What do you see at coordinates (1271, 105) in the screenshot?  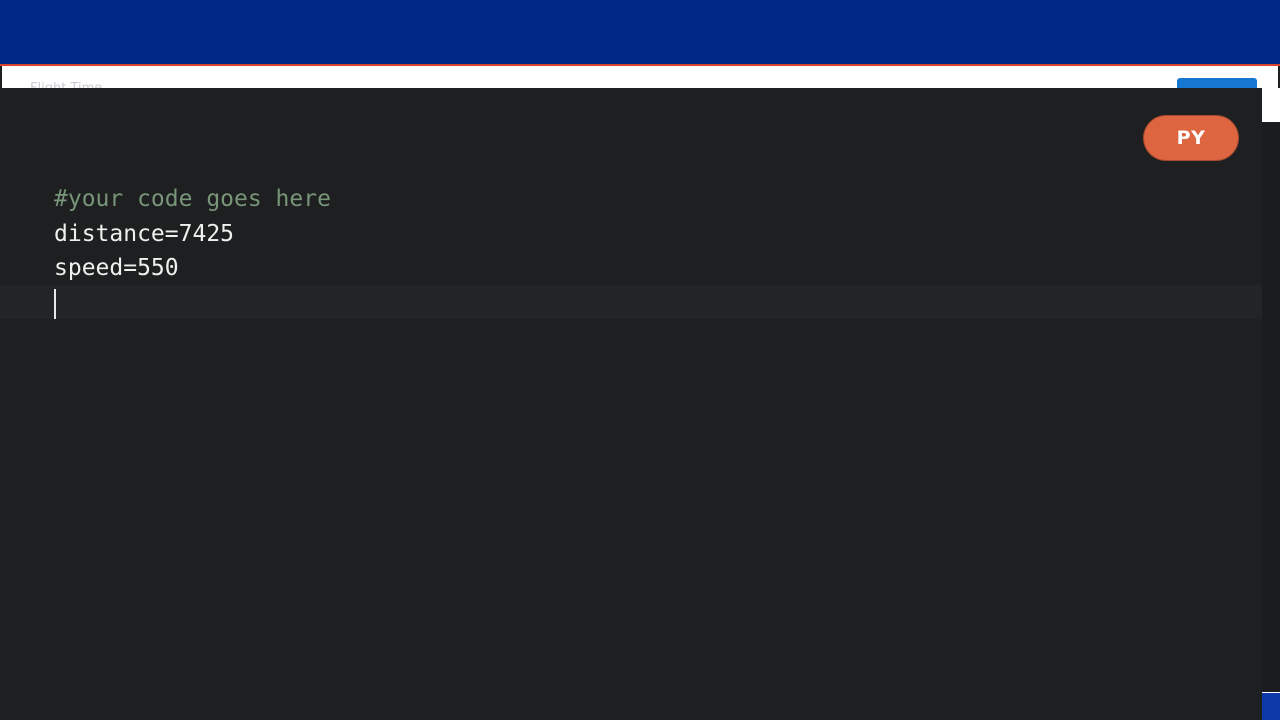 I see `scrollbar-track-top` at bounding box center [1271, 105].